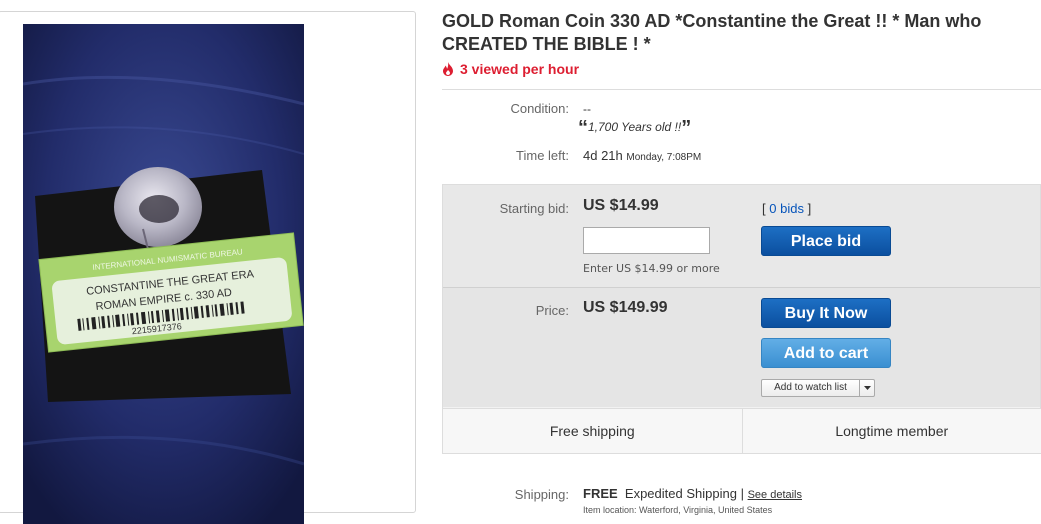 The width and height of the screenshot is (1041, 524). What do you see at coordinates (519, 69) in the screenshot?
I see `viewed-per-hour-text: 3 viewed per hour` at bounding box center [519, 69].